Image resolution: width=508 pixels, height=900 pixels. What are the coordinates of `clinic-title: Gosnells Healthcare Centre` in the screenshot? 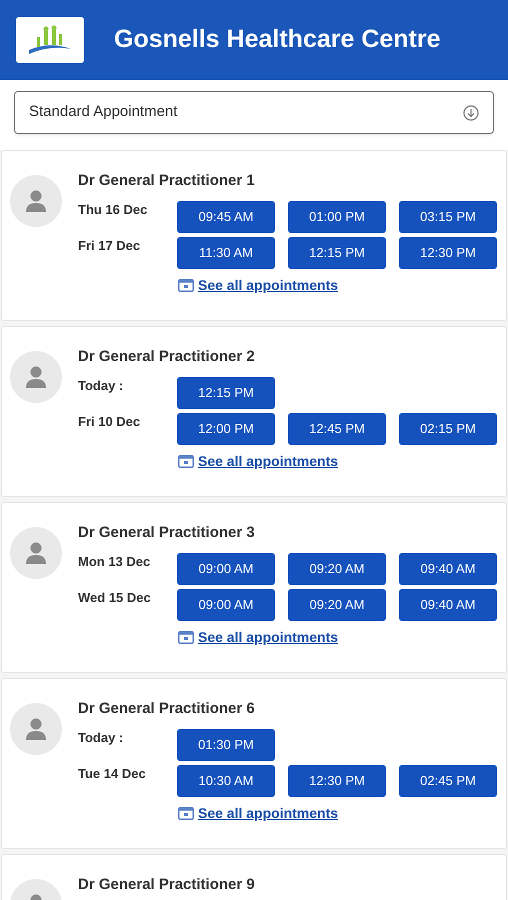 It's located at (277, 40).